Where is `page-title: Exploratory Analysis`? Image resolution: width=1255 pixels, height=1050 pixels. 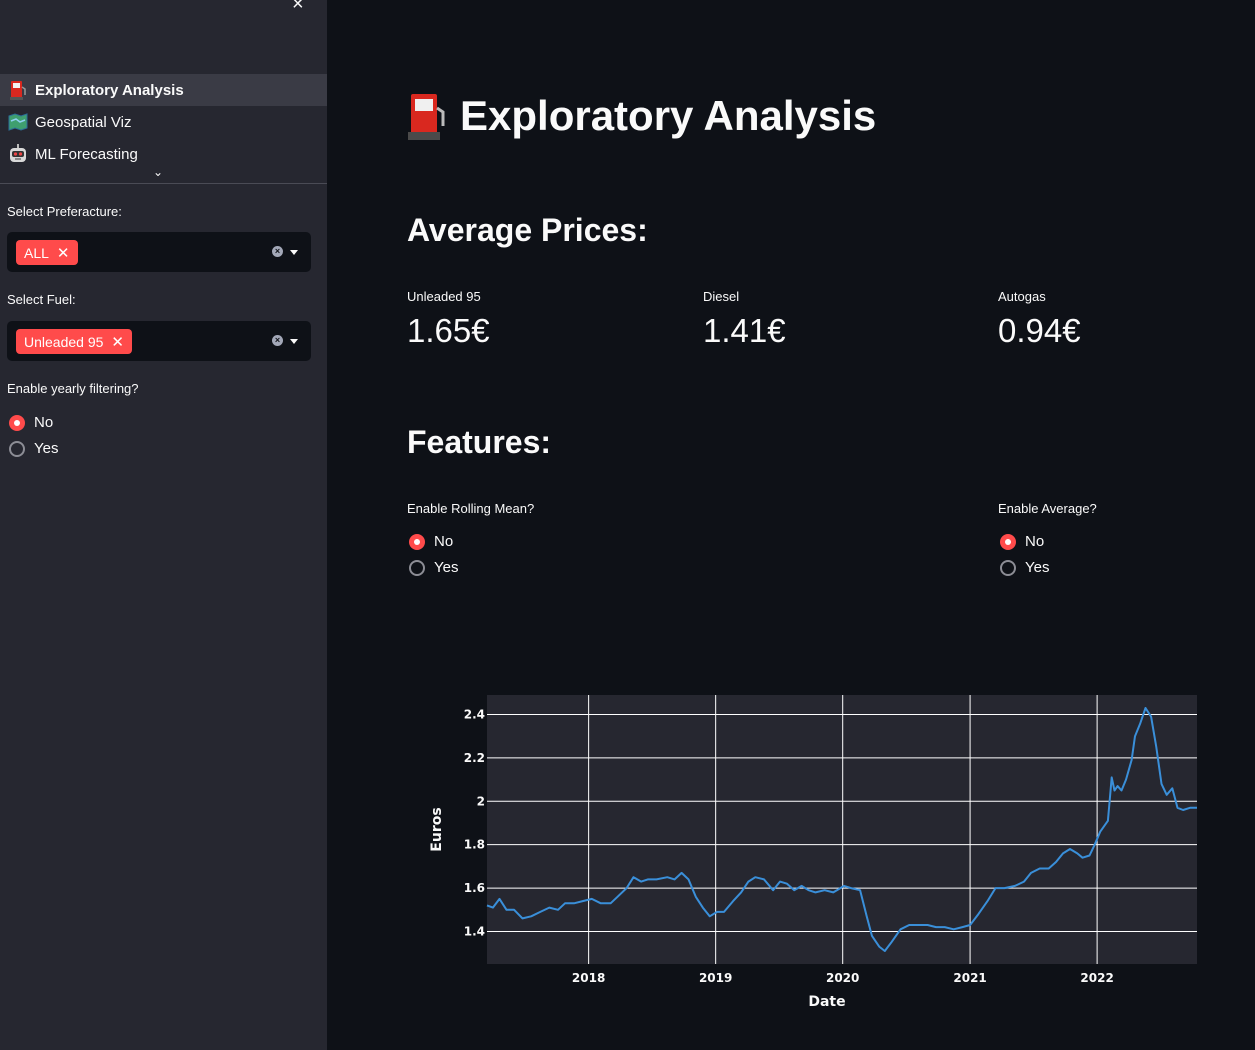
page-title: Exploratory Analysis is located at coordinates (642, 116).